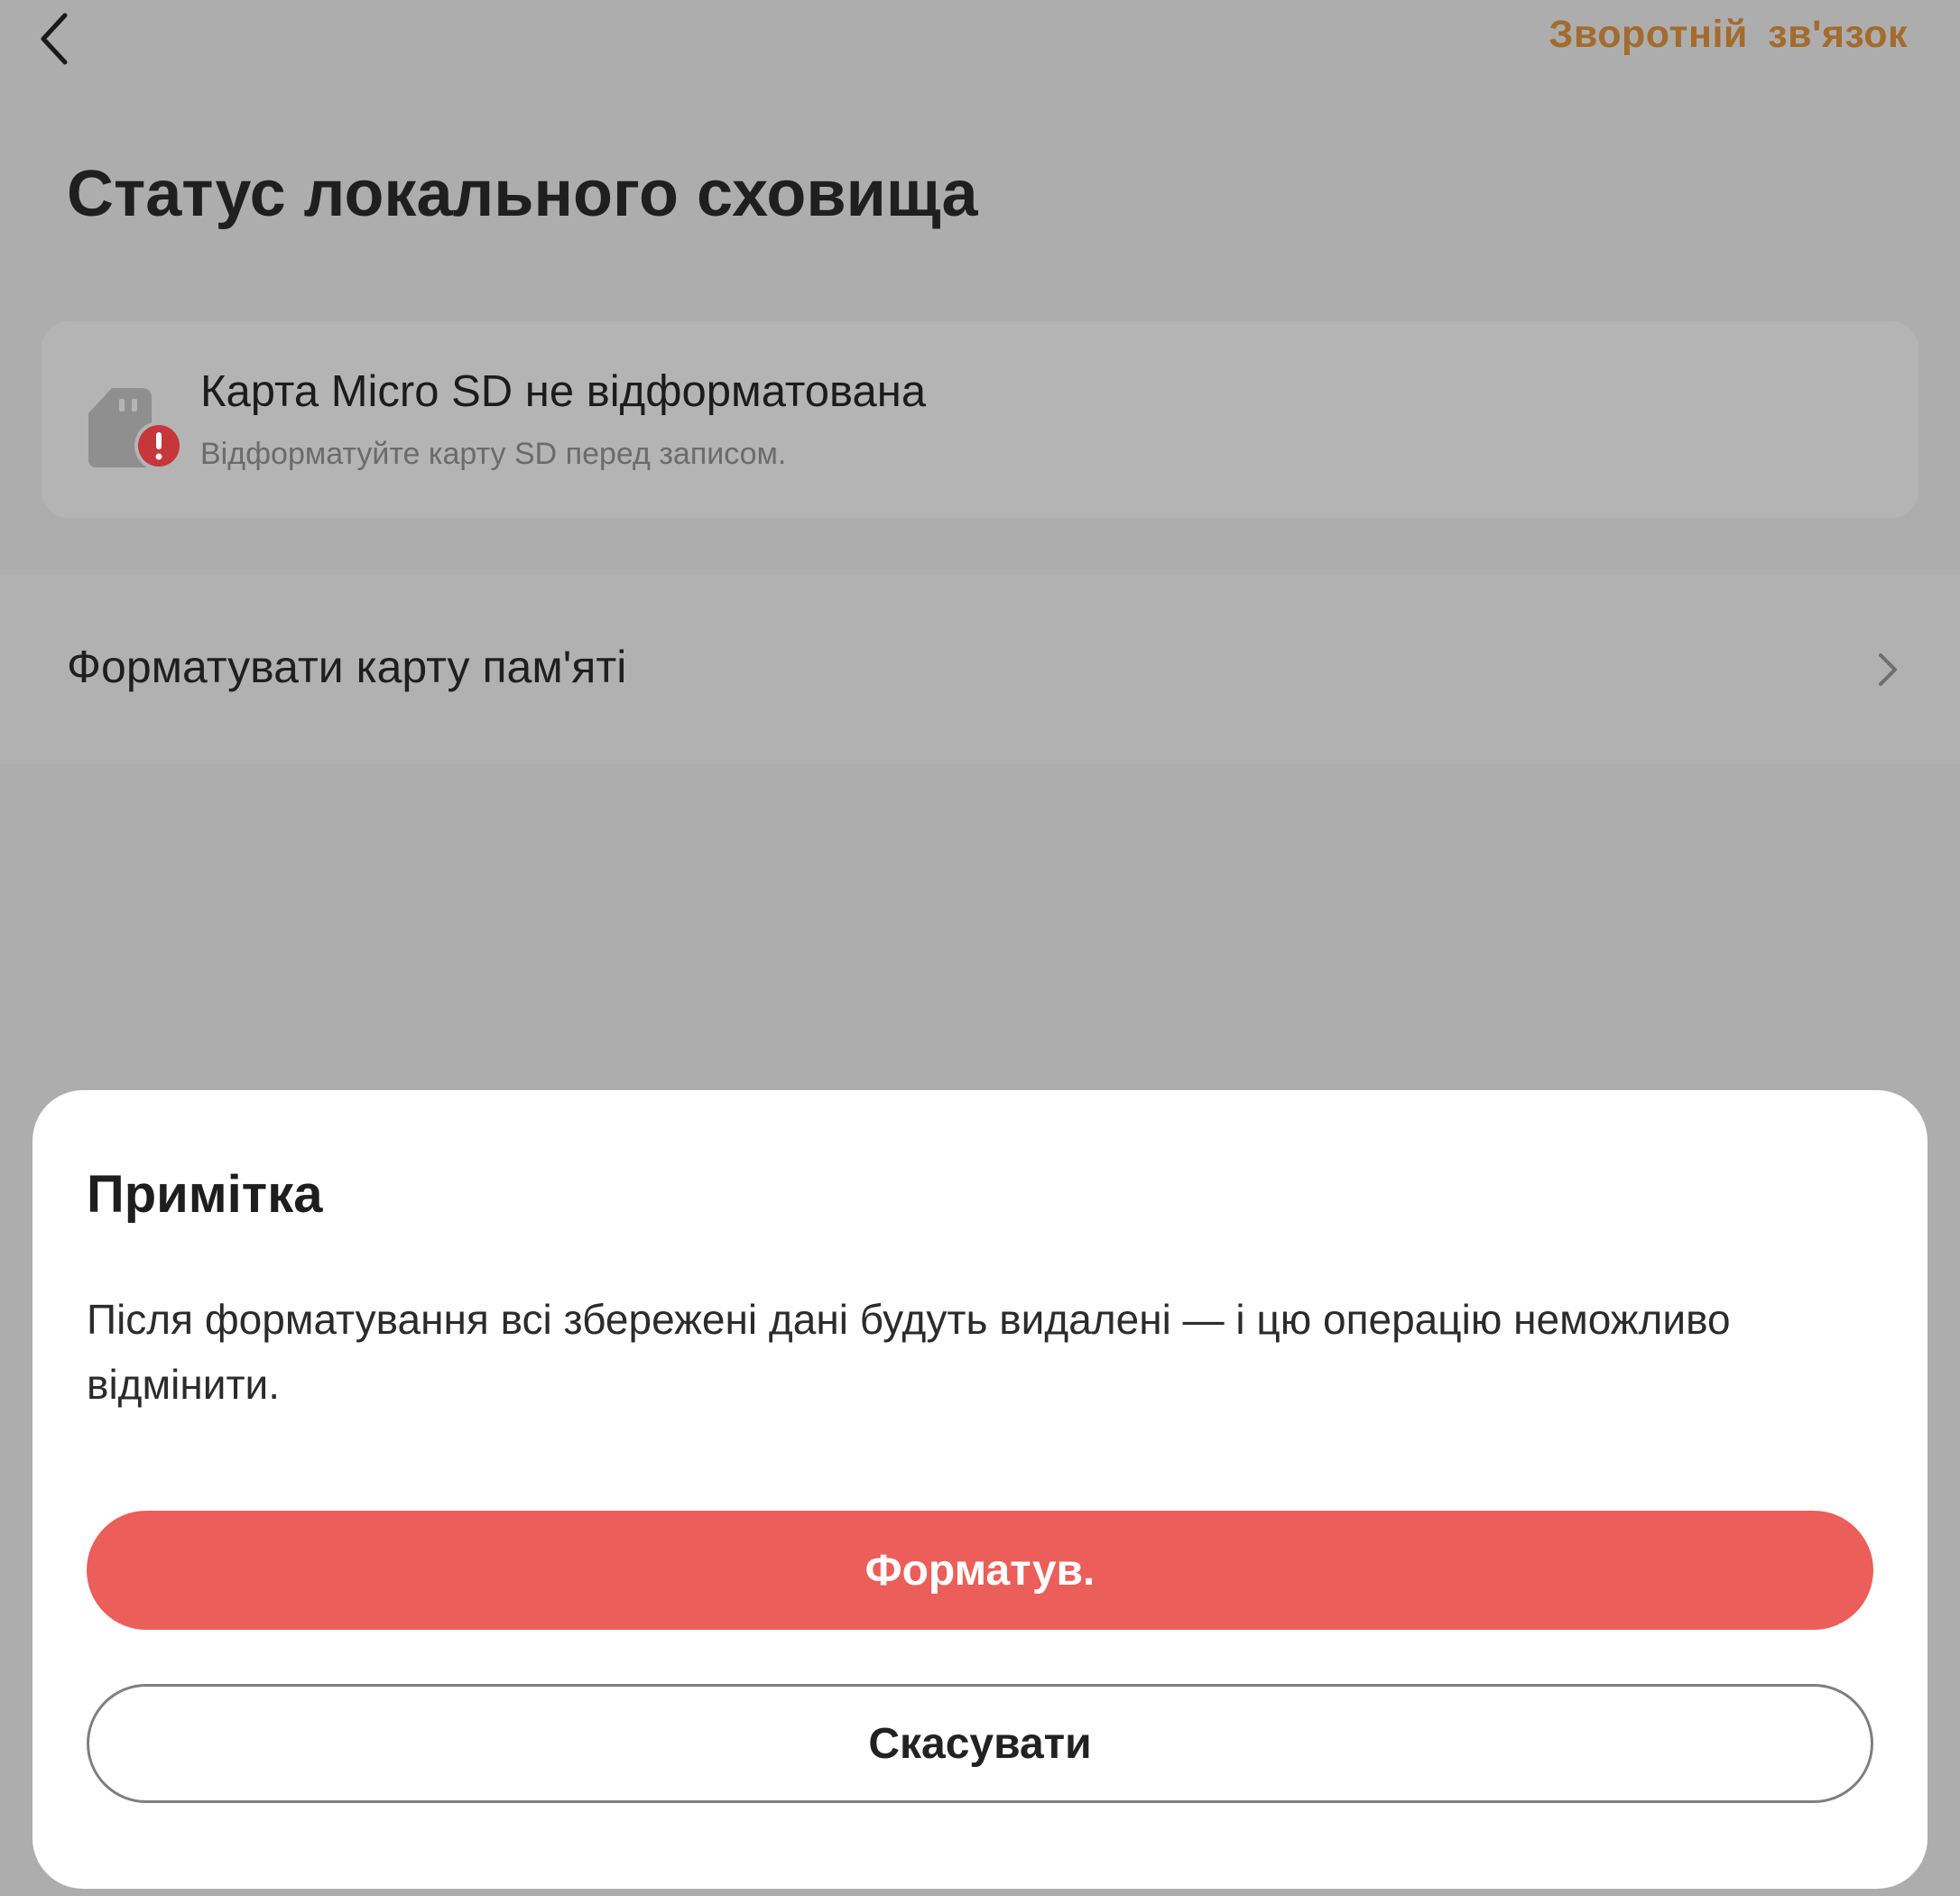 This screenshot has height=1896, width=1960. What do you see at coordinates (522, 194) in the screenshot?
I see `page-title: Статус локального сховища` at bounding box center [522, 194].